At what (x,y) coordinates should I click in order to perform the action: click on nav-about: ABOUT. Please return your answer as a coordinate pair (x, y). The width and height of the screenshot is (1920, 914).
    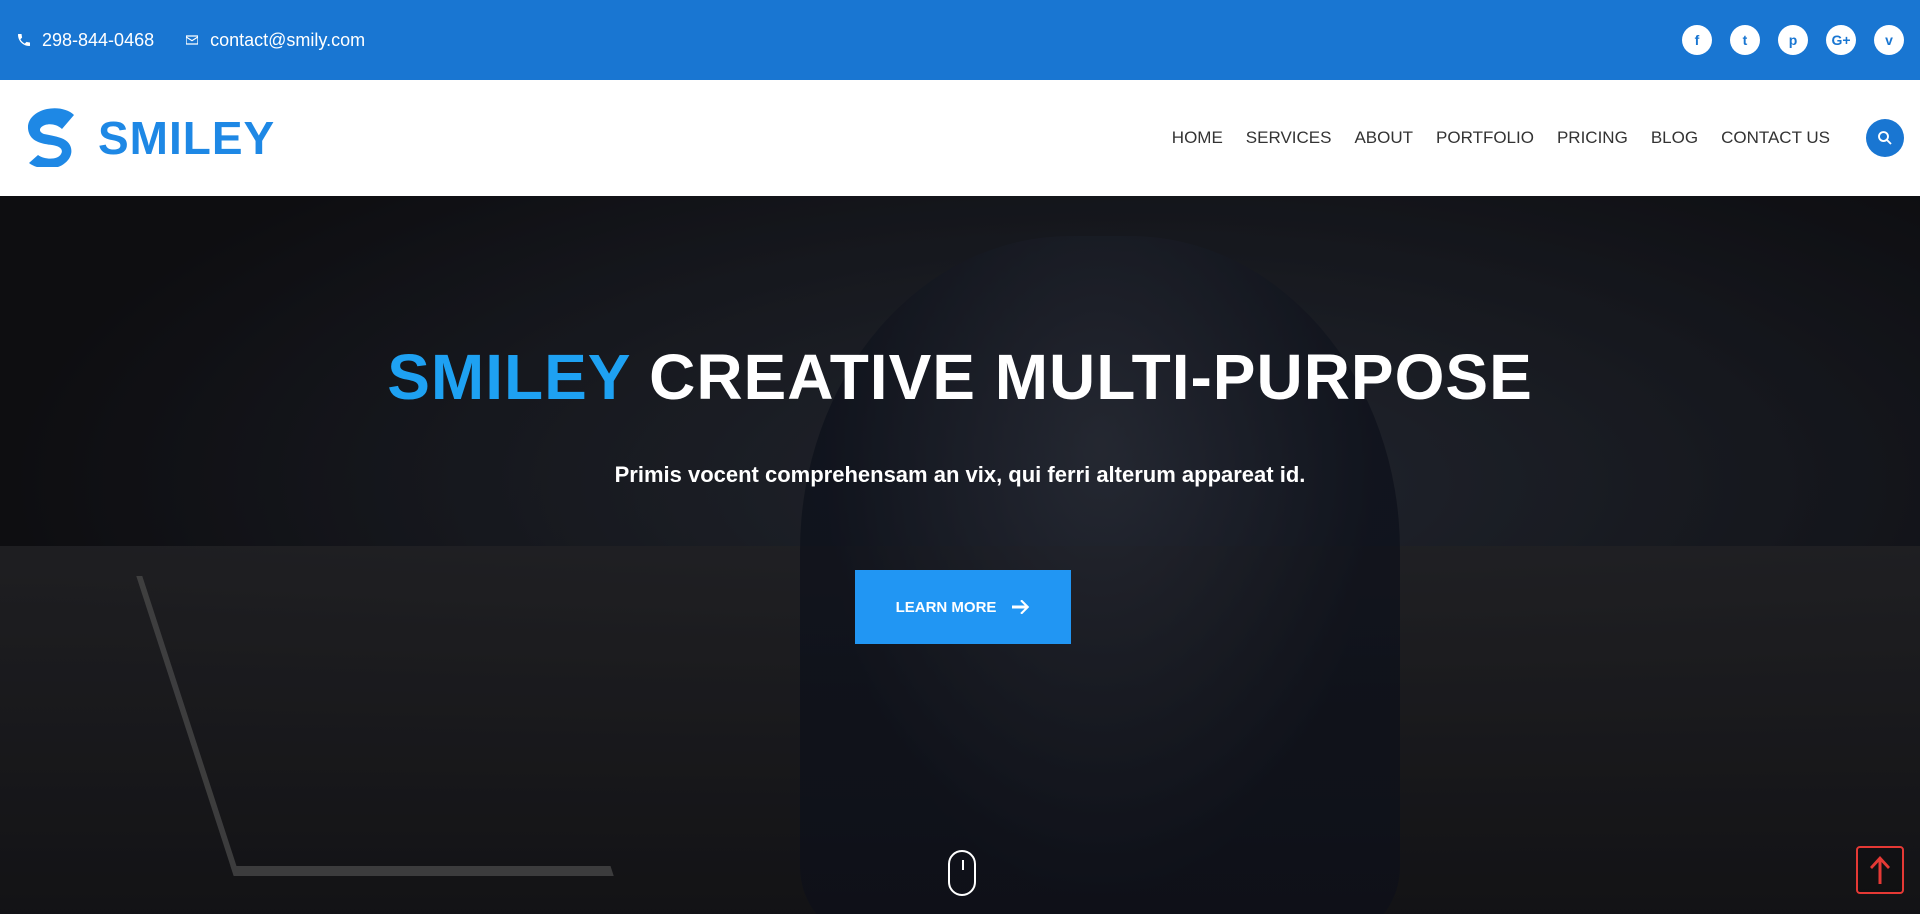
    Looking at the image, I should click on (1383, 138).